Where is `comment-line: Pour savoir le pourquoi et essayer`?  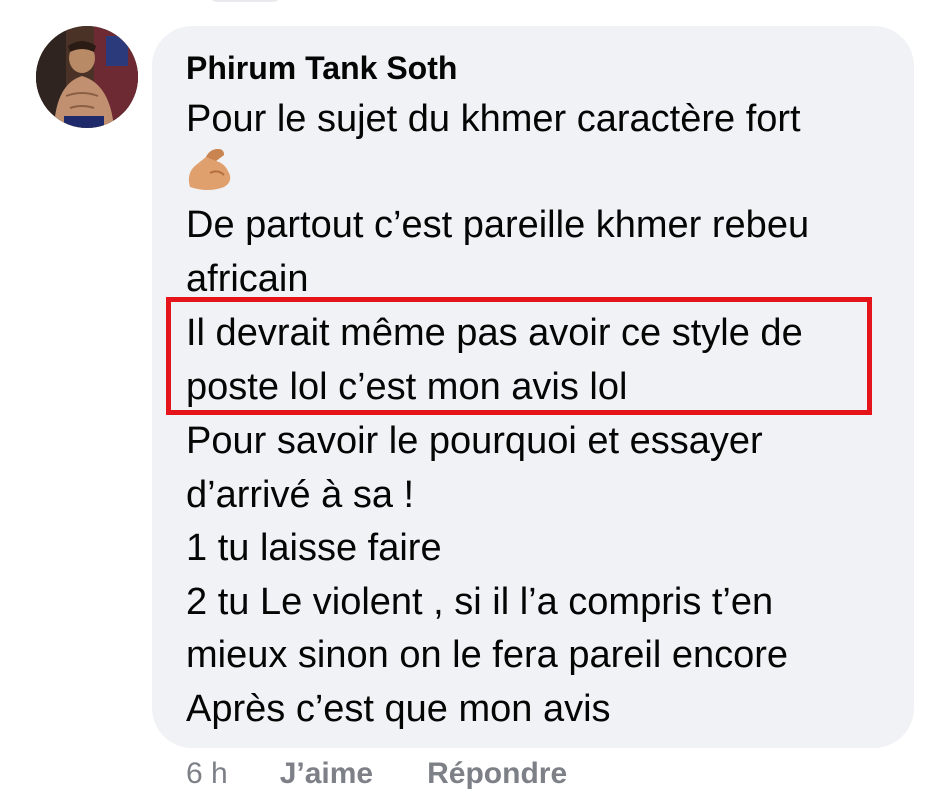 comment-line: Pour savoir le pourquoi et essayer is located at coordinates (474, 441).